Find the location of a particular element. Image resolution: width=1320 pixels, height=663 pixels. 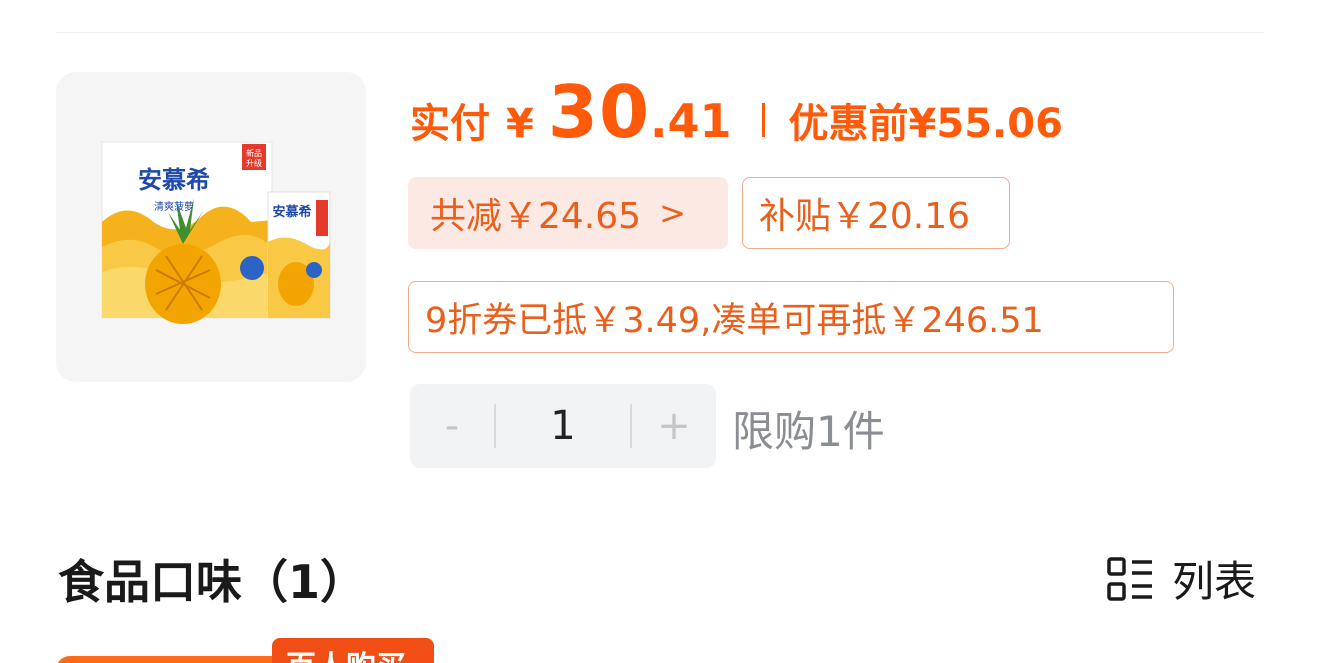

quantity-stepper: - 1 + is located at coordinates (563, 426).